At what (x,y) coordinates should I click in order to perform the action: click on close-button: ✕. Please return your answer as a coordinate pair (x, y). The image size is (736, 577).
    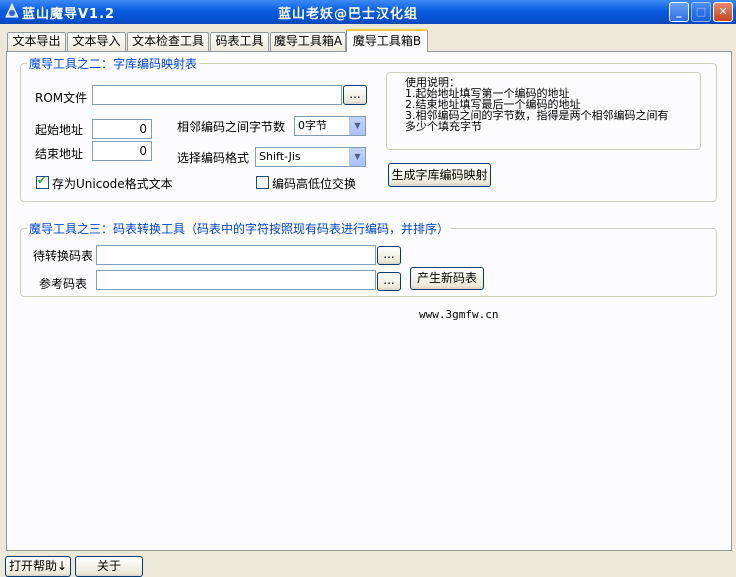
    Looking at the image, I should click on (723, 12).